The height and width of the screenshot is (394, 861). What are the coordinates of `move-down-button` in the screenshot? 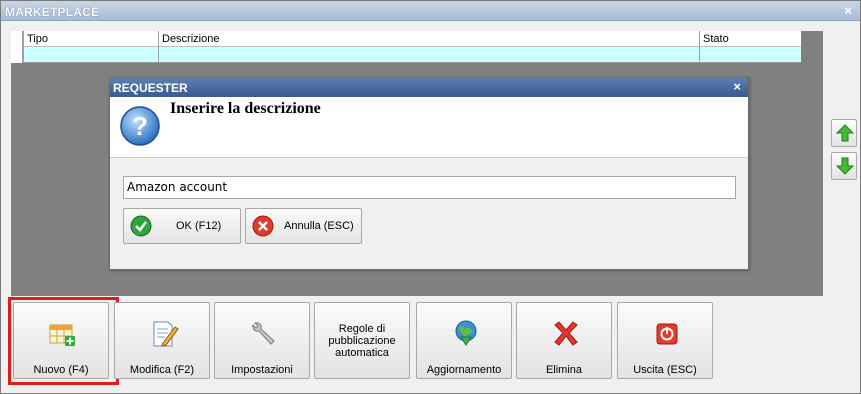 It's located at (844, 166).